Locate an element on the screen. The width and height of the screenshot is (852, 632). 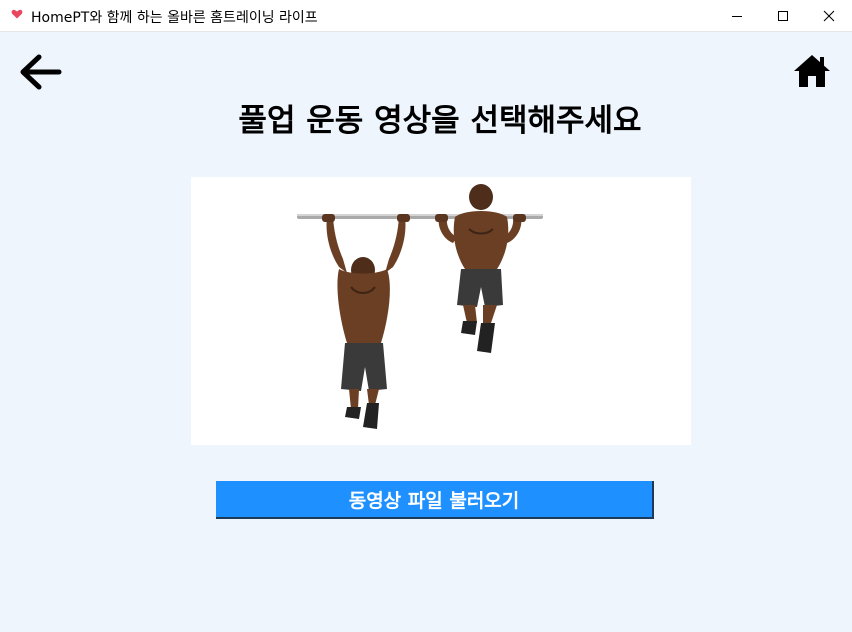
close-button is located at coordinates (829, 15).